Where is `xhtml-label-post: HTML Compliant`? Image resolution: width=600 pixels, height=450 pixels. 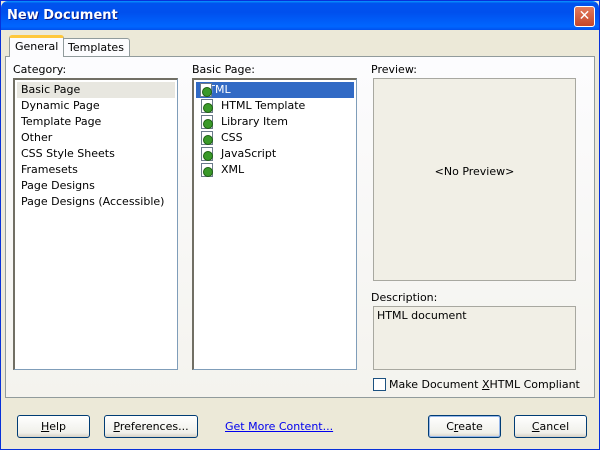
xhtml-label-post: HTML Compliant is located at coordinates (534, 384).